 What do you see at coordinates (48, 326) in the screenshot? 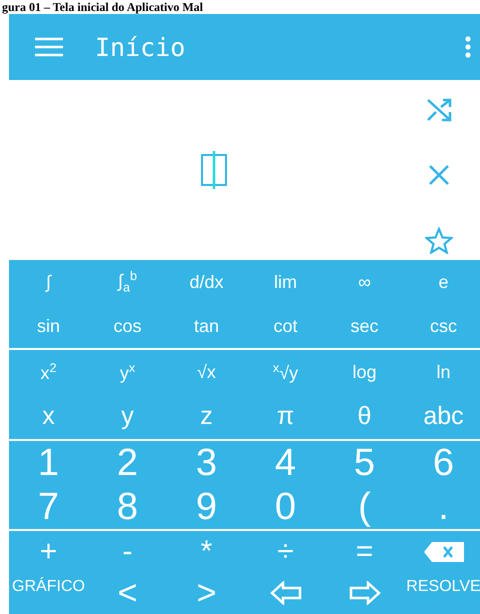
I see `keypad-key: sin` at bounding box center [48, 326].